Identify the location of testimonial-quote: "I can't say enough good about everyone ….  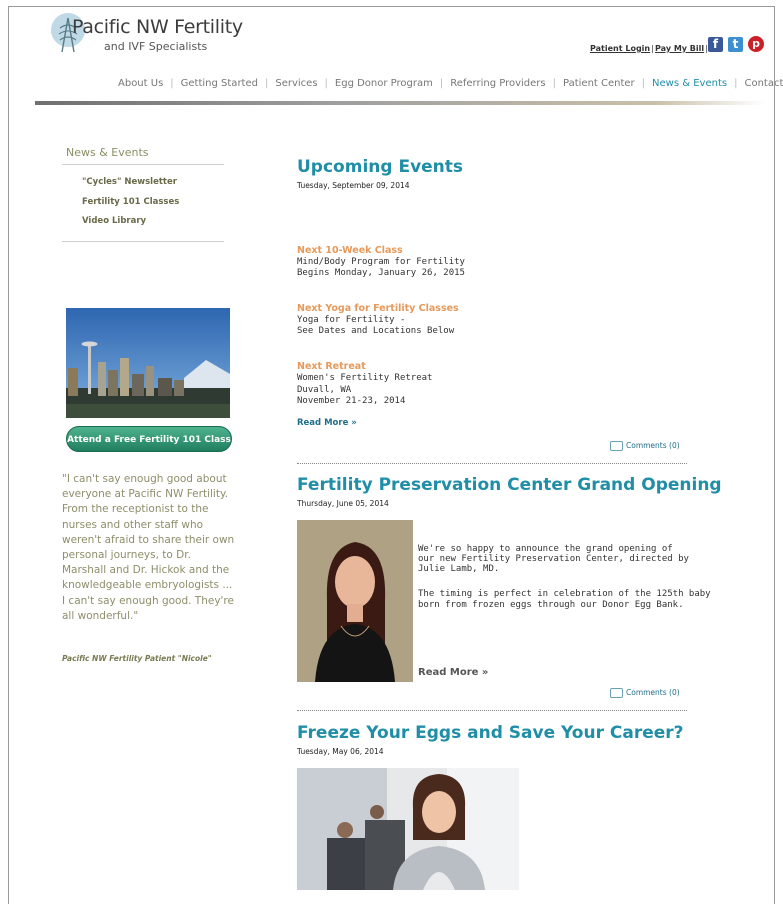
(148, 547).